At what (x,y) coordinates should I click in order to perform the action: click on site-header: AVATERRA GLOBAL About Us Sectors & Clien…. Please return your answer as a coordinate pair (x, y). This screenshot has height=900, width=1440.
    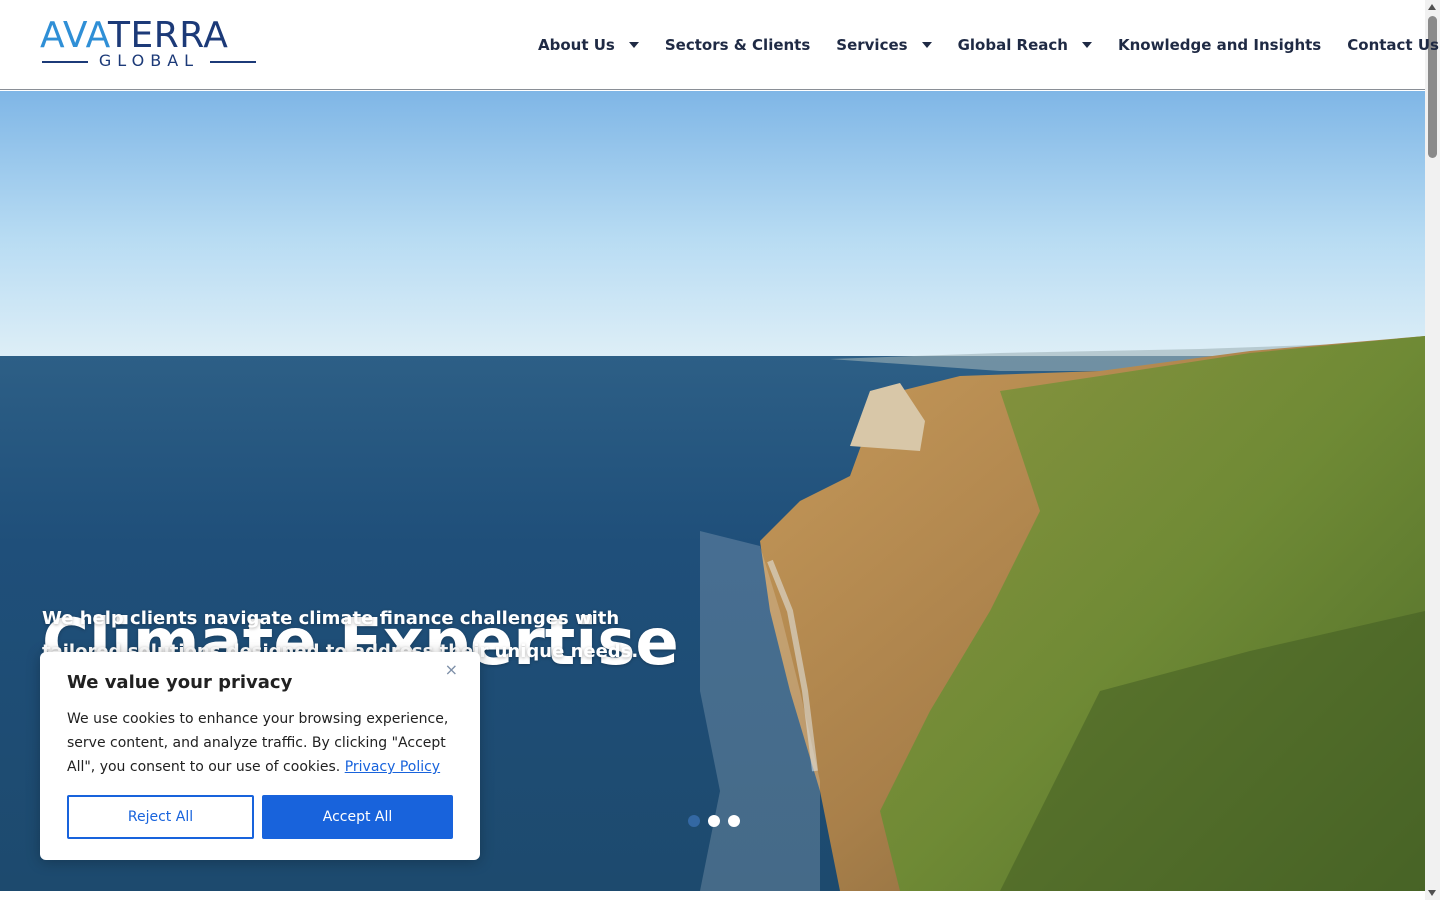
    Looking at the image, I should click on (719, 45).